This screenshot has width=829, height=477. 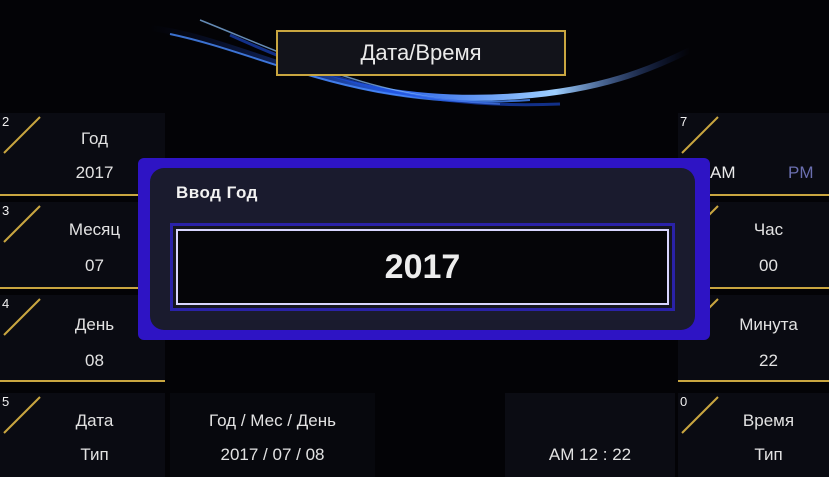 I want to click on year-input-box: 2017, so click(x=422, y=267).